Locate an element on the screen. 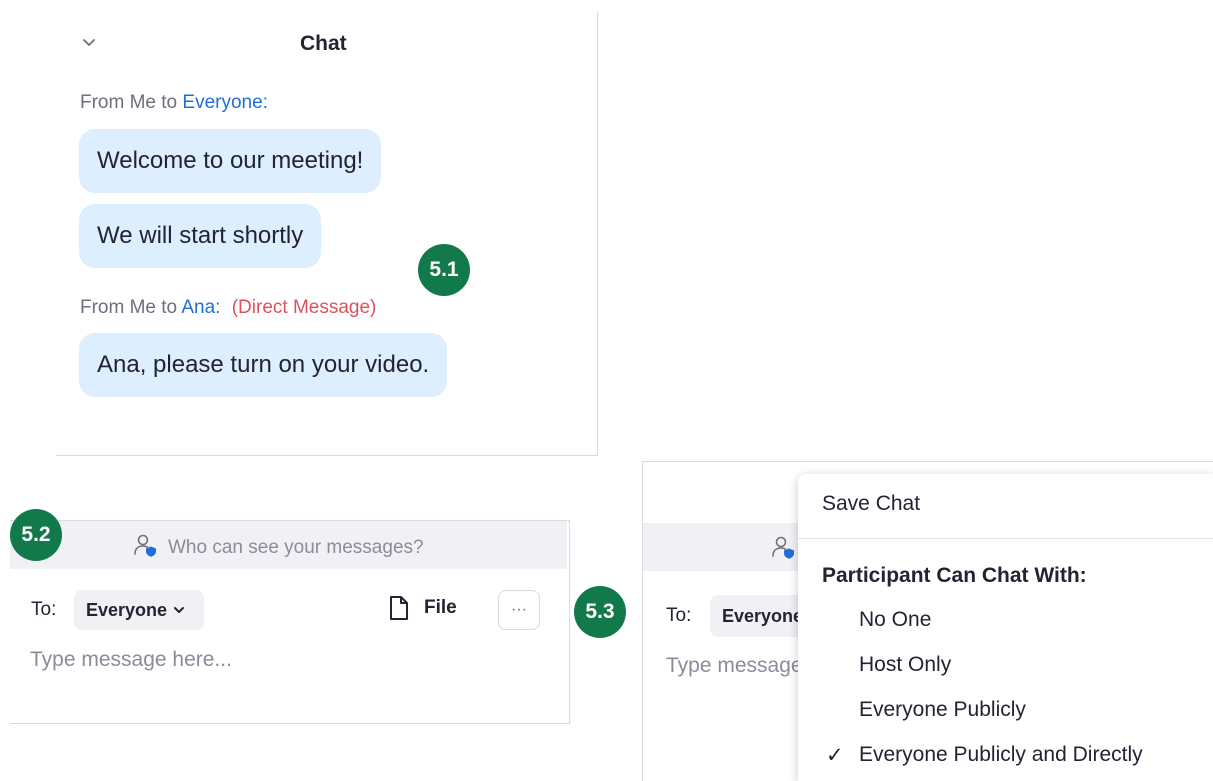  direct-message-tag: (Direct Message) is located at coordinates (304, 307).